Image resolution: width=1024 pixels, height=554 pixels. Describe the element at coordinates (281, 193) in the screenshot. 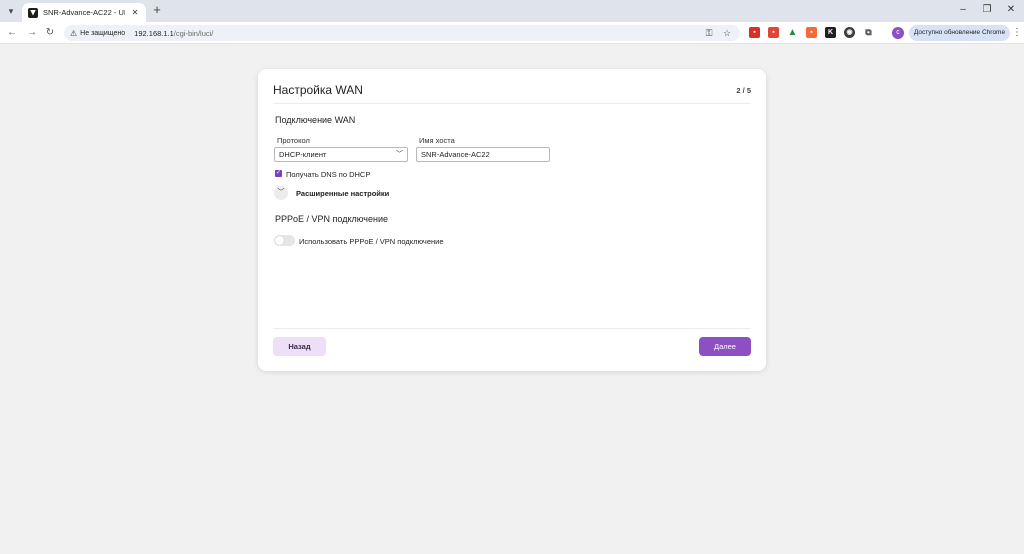

I see `advanced-chevron-icon: ﹀` at that location.